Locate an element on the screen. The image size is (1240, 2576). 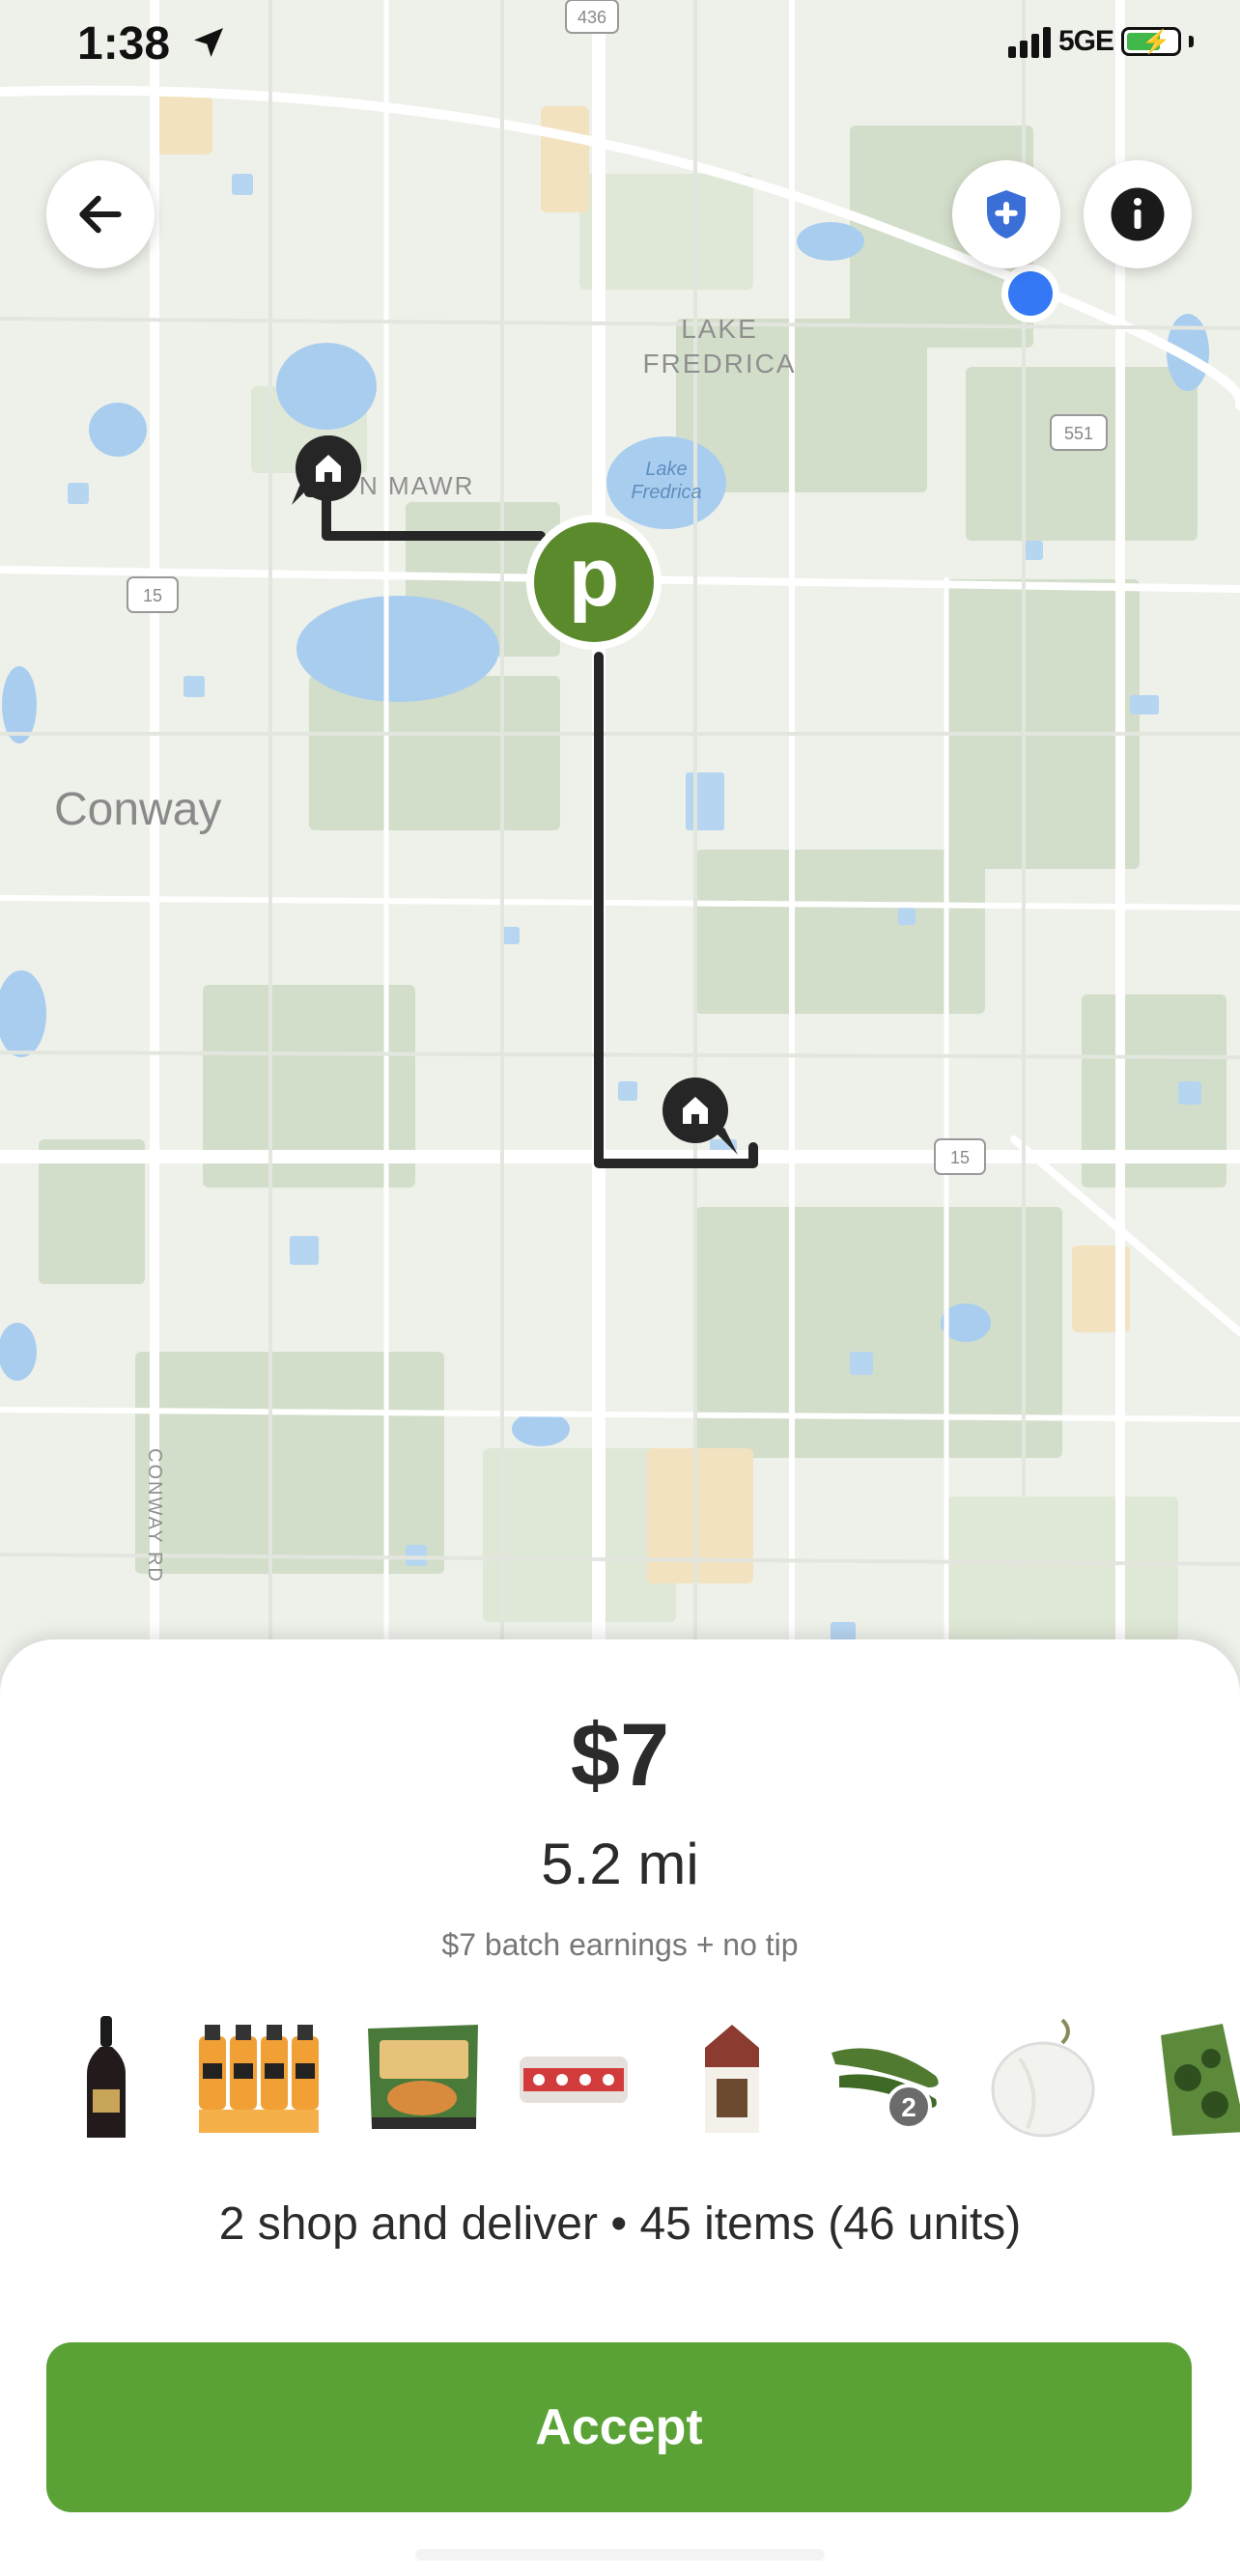
item-thumb-sweet-potato-chips is located at coordinates (423, 2079).